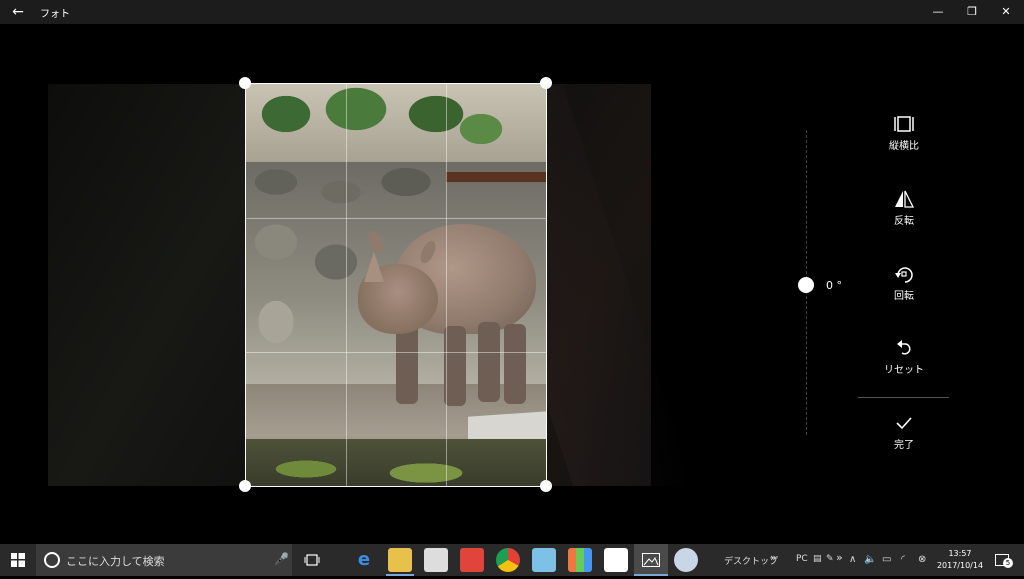 The width and height of the screenshot is (1024, 579). I want to click on clock-time: 13:57, so click(960, 553).